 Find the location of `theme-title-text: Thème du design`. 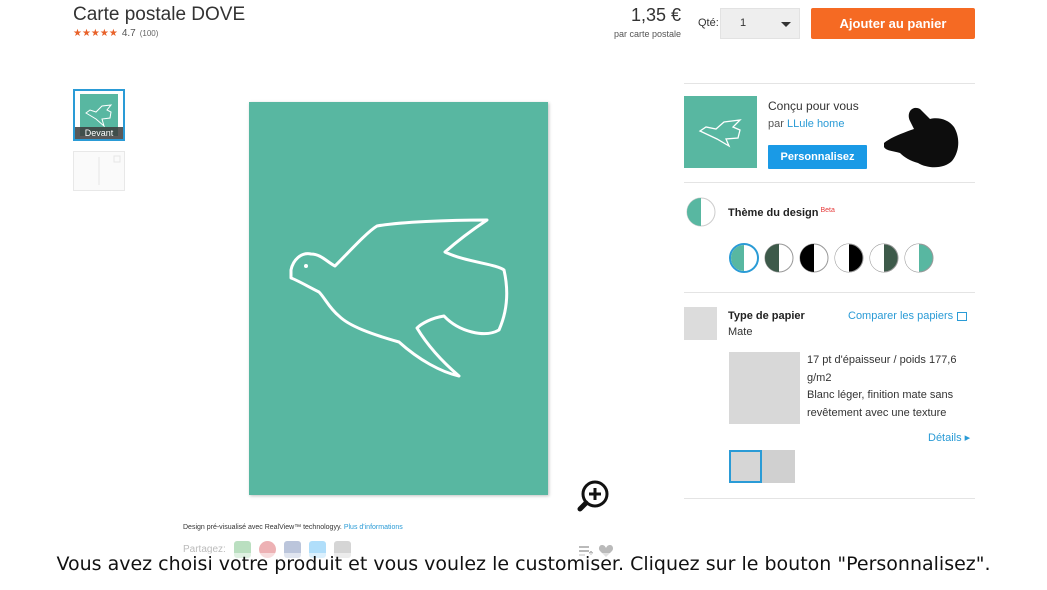

theme-title-text: Thème du design is located at coordinates (773, 213).